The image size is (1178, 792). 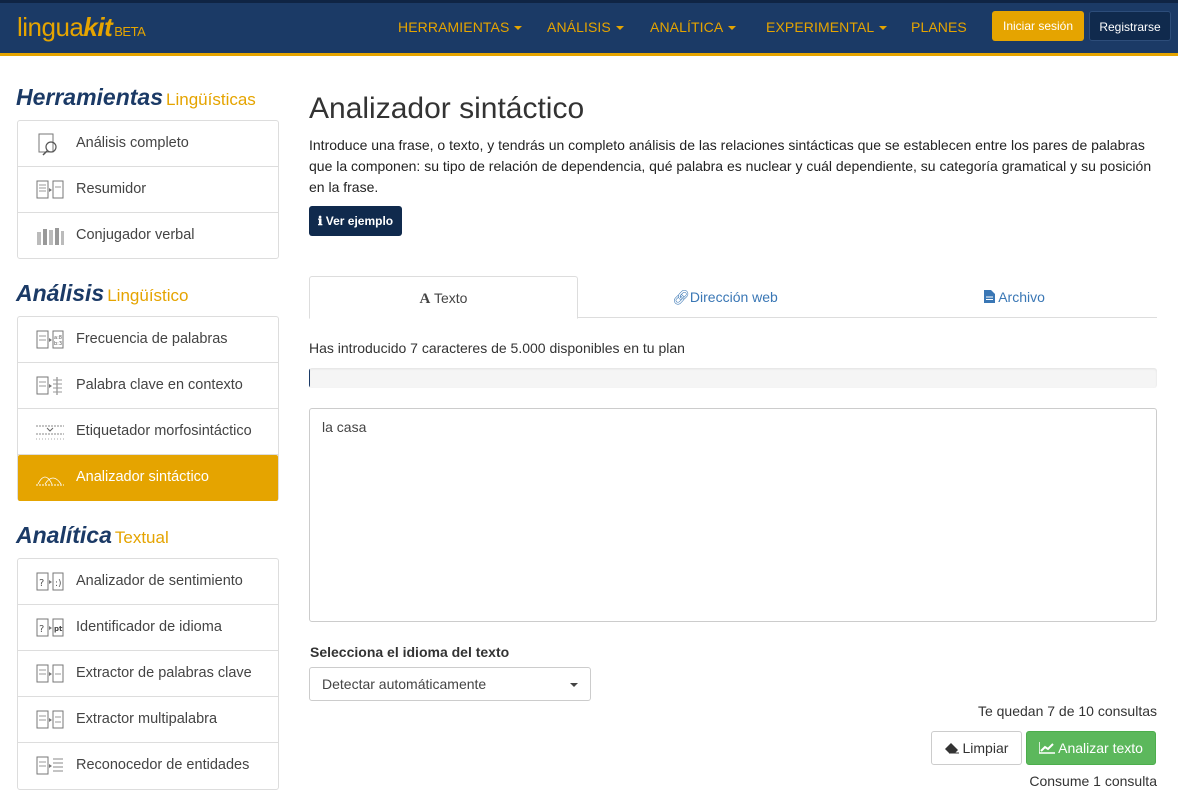 What do you see at coordinates (990, 296) in the screenshot?
I see `file-icon` at bounding box center [990, 296].